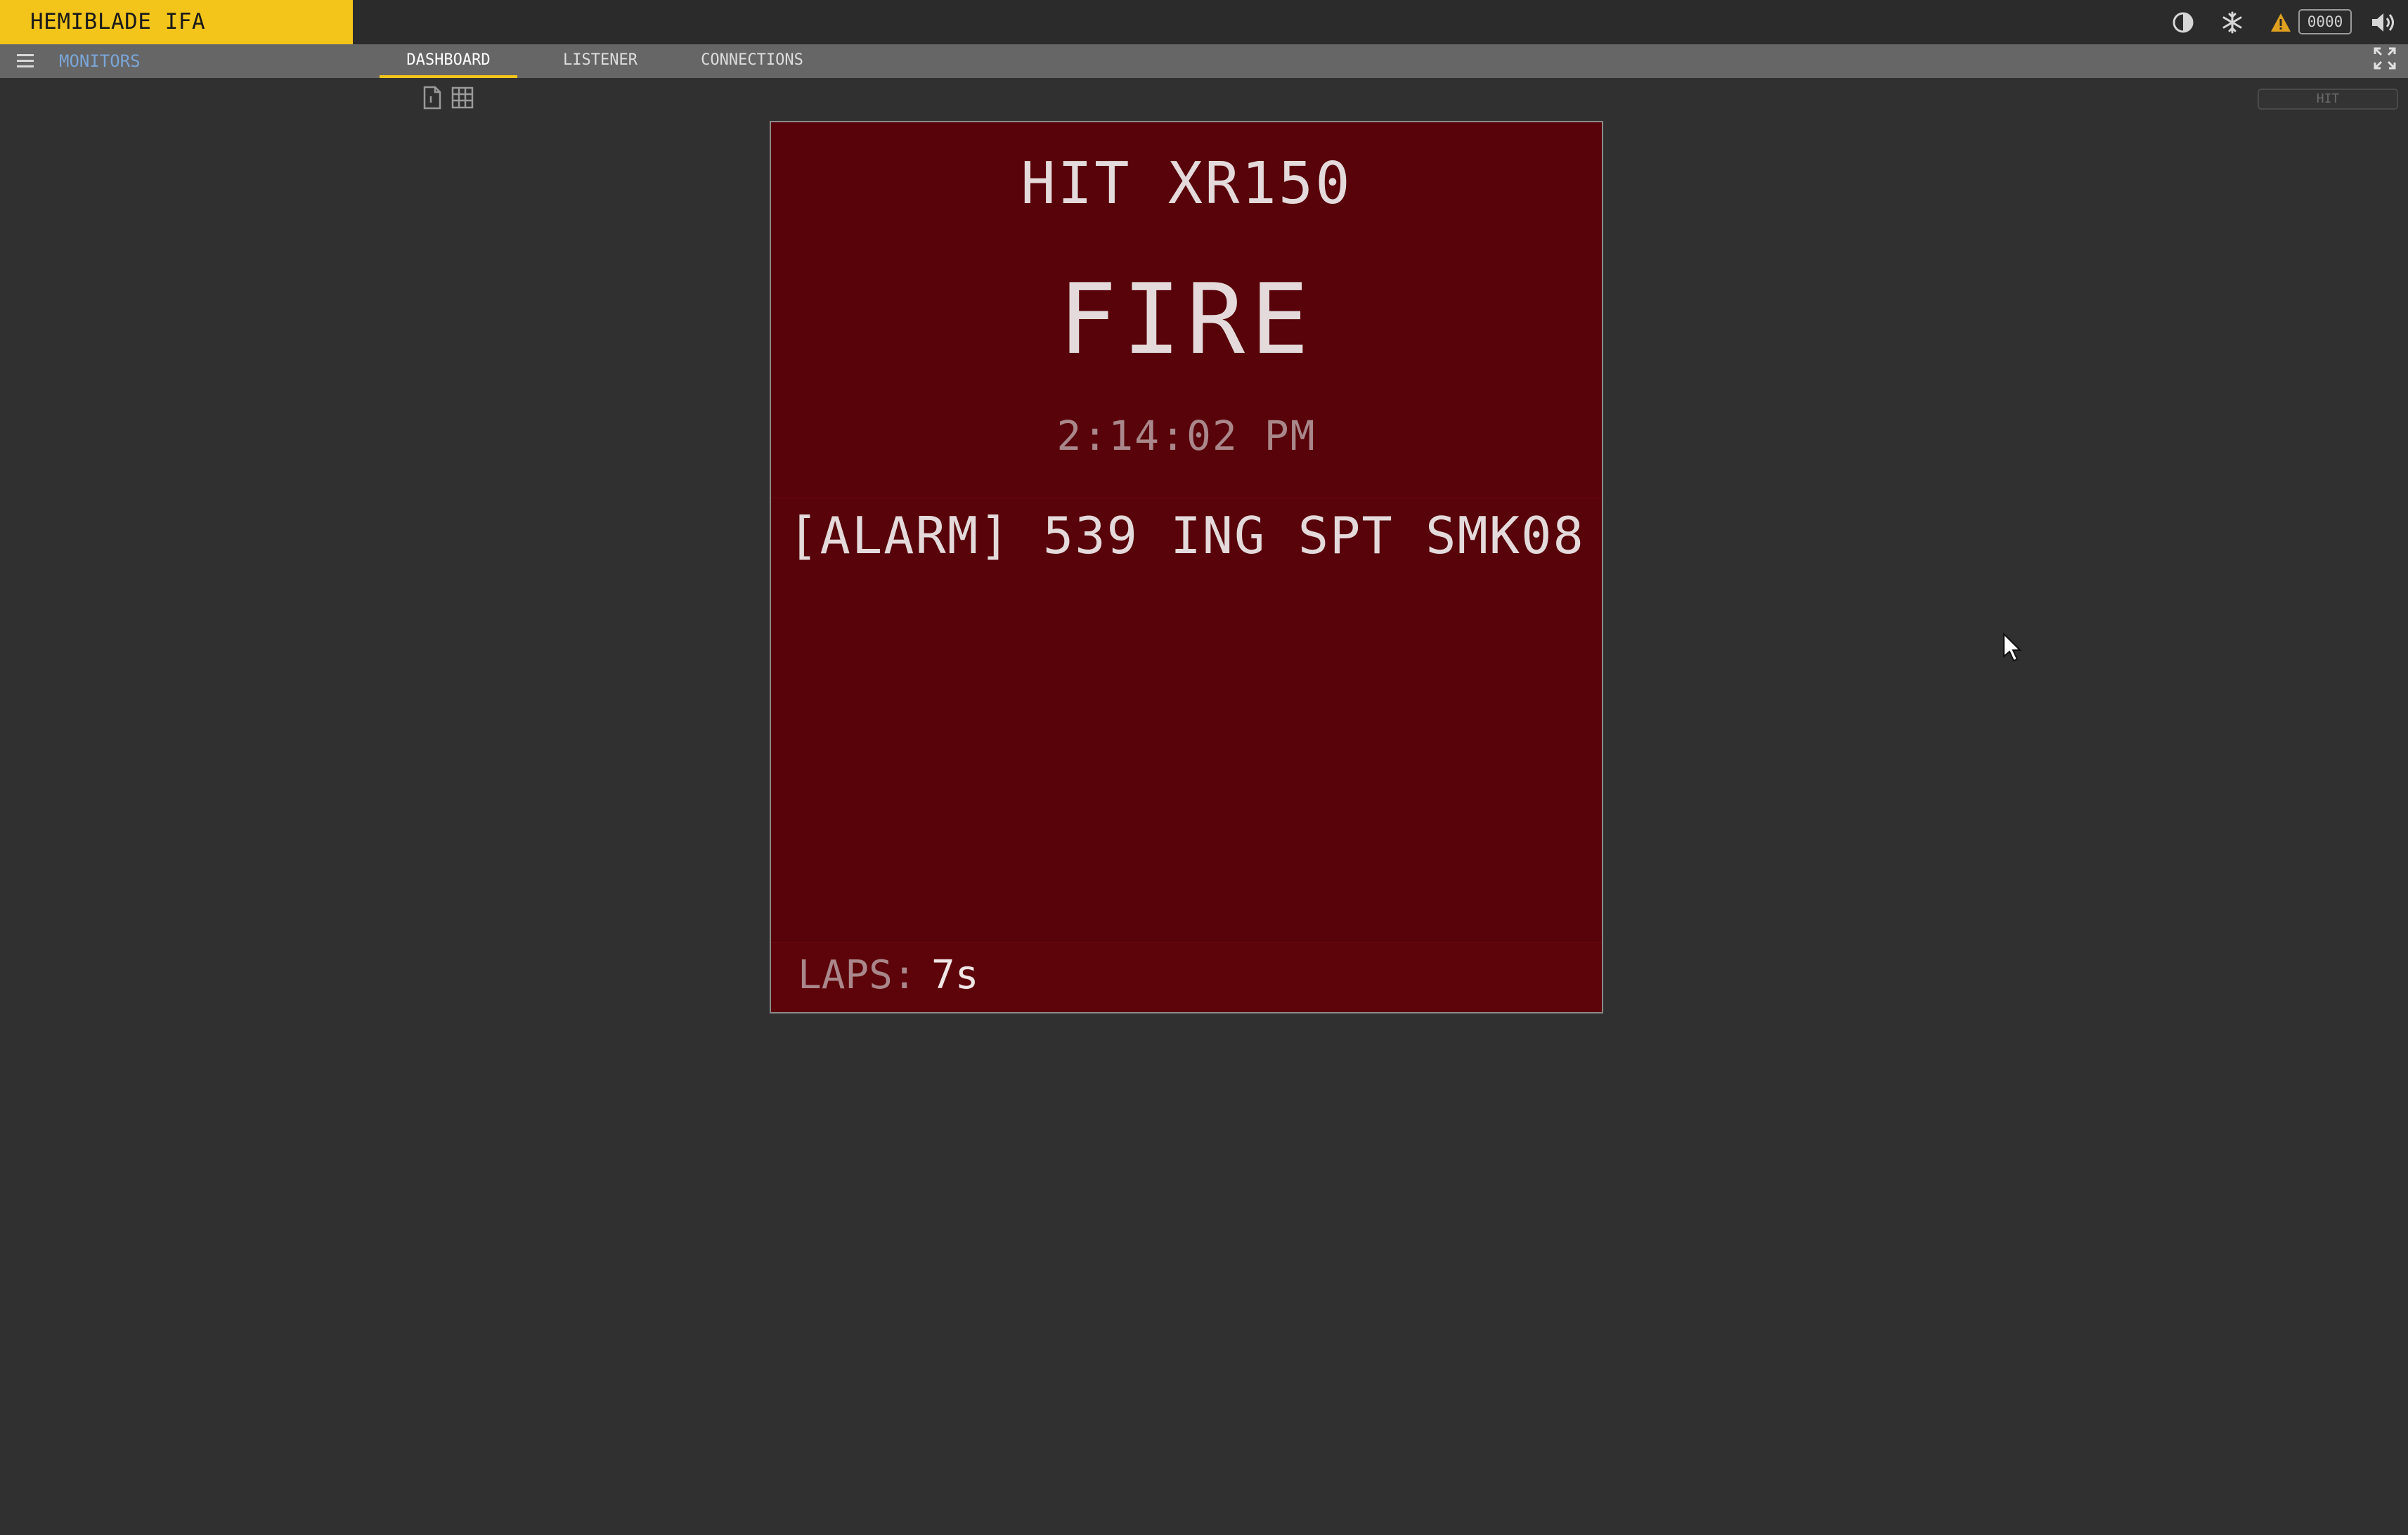 Image resolution: width=2408 pixels, height=1535 pixels. What do you see at coordinates (1186, 183) in the screenshot?
I see `device-name: HIT XR150` at bounding box center [1186, 183].